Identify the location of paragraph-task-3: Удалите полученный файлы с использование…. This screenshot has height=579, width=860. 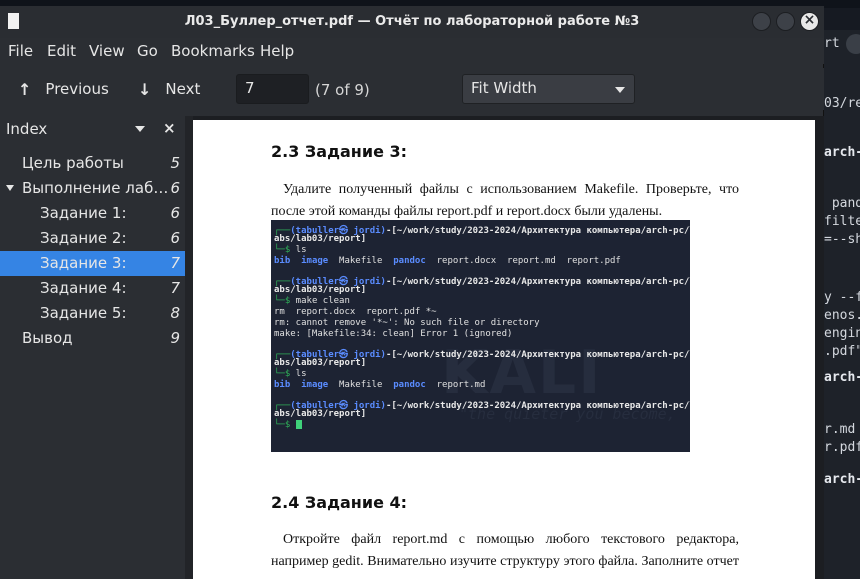
(505, 200).